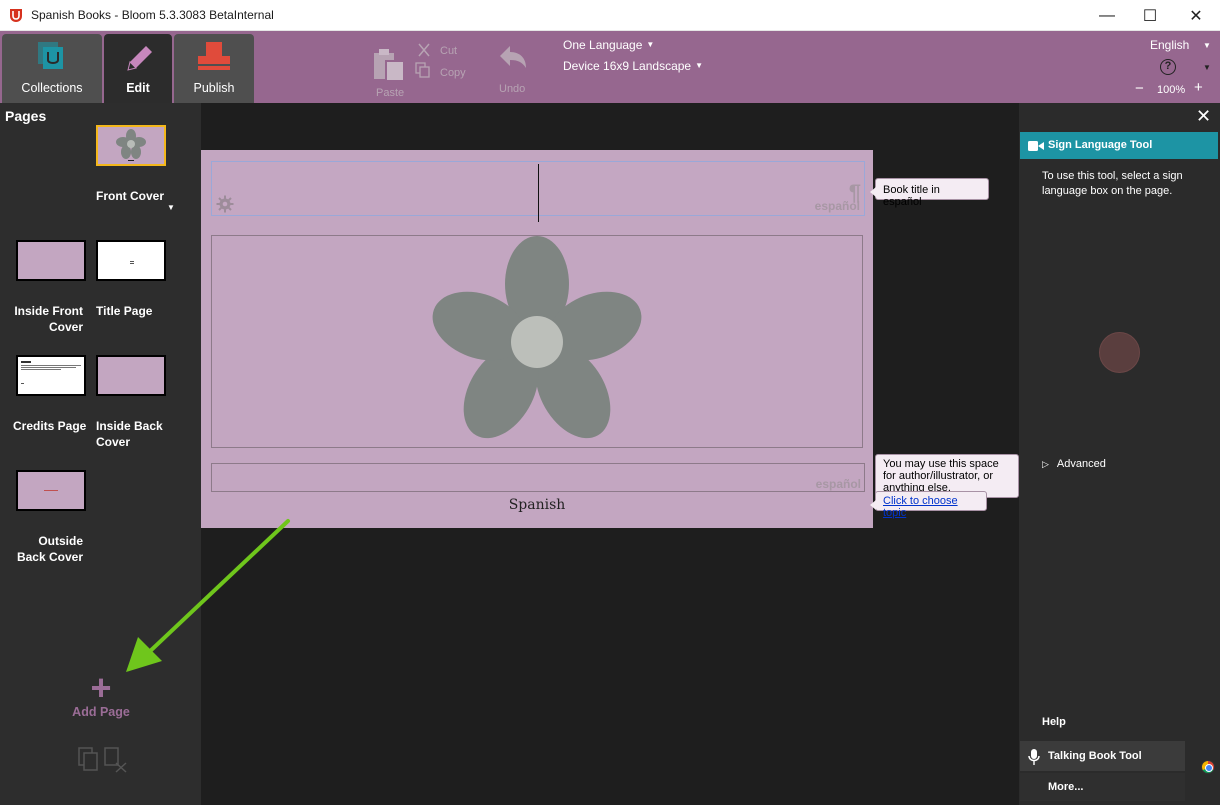 The height and width of the screenshot is (805, 1220). Describe the element at coordinates (929, 193) in the screenshot. I see `title-hint-bubble: Book title in español` at that location.